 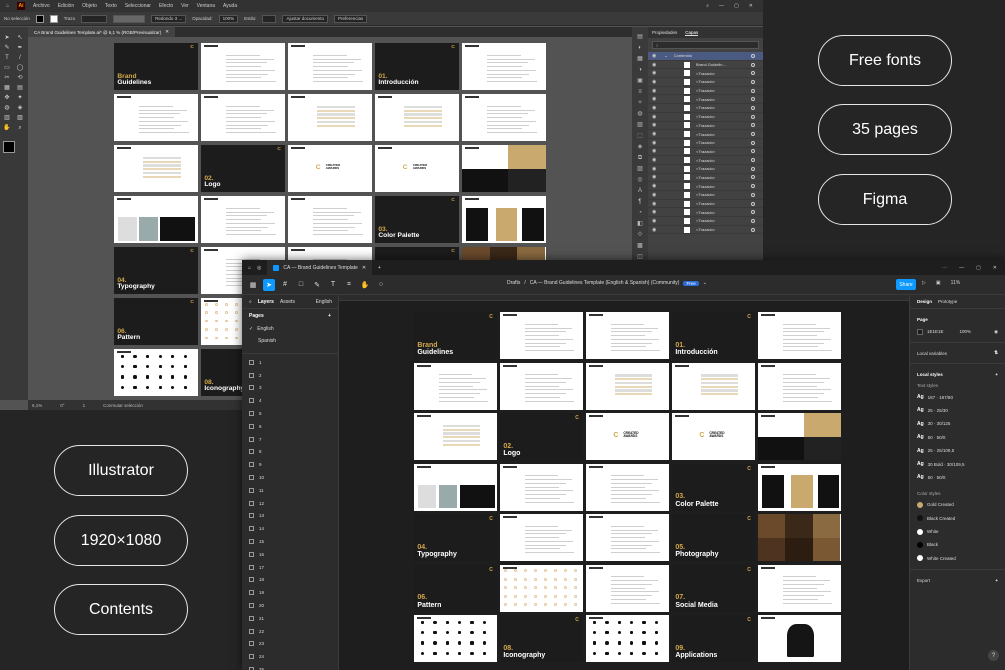 I want to click on blend-tool-icon: ◍, so click(x=7, y=108).